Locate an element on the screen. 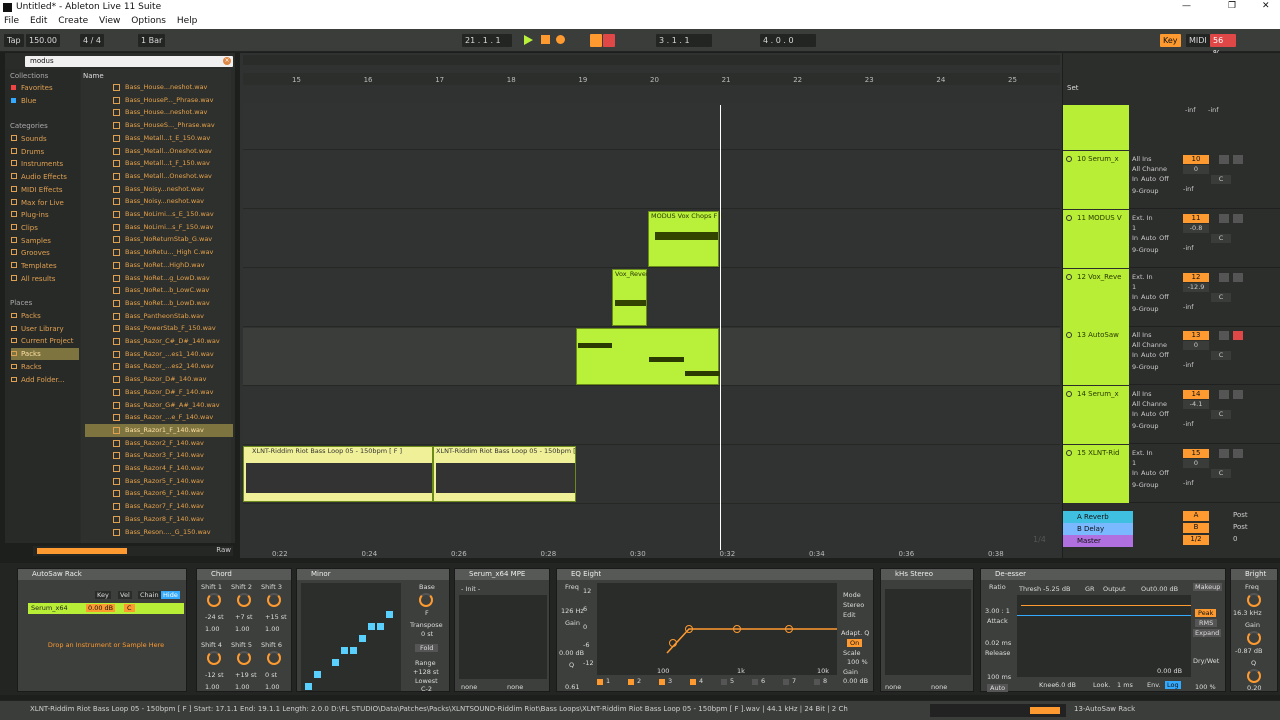 Image resolution: width=1280 pixels, height=720 pixels. serum-preset: - Init - is located at coordinates (470, 589).